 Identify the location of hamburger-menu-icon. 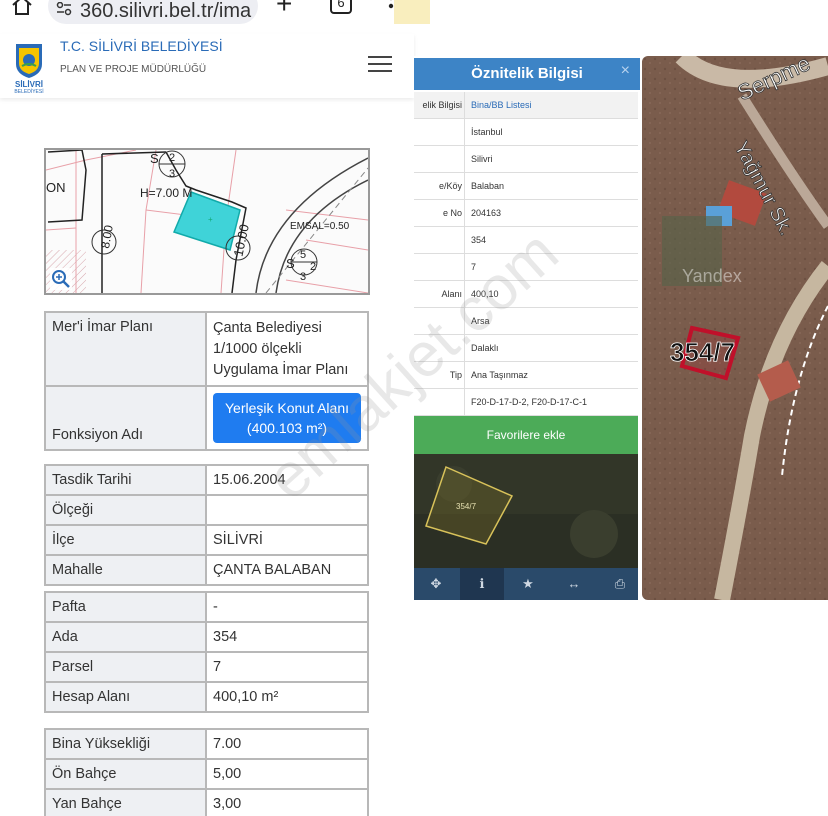
(380, 65).